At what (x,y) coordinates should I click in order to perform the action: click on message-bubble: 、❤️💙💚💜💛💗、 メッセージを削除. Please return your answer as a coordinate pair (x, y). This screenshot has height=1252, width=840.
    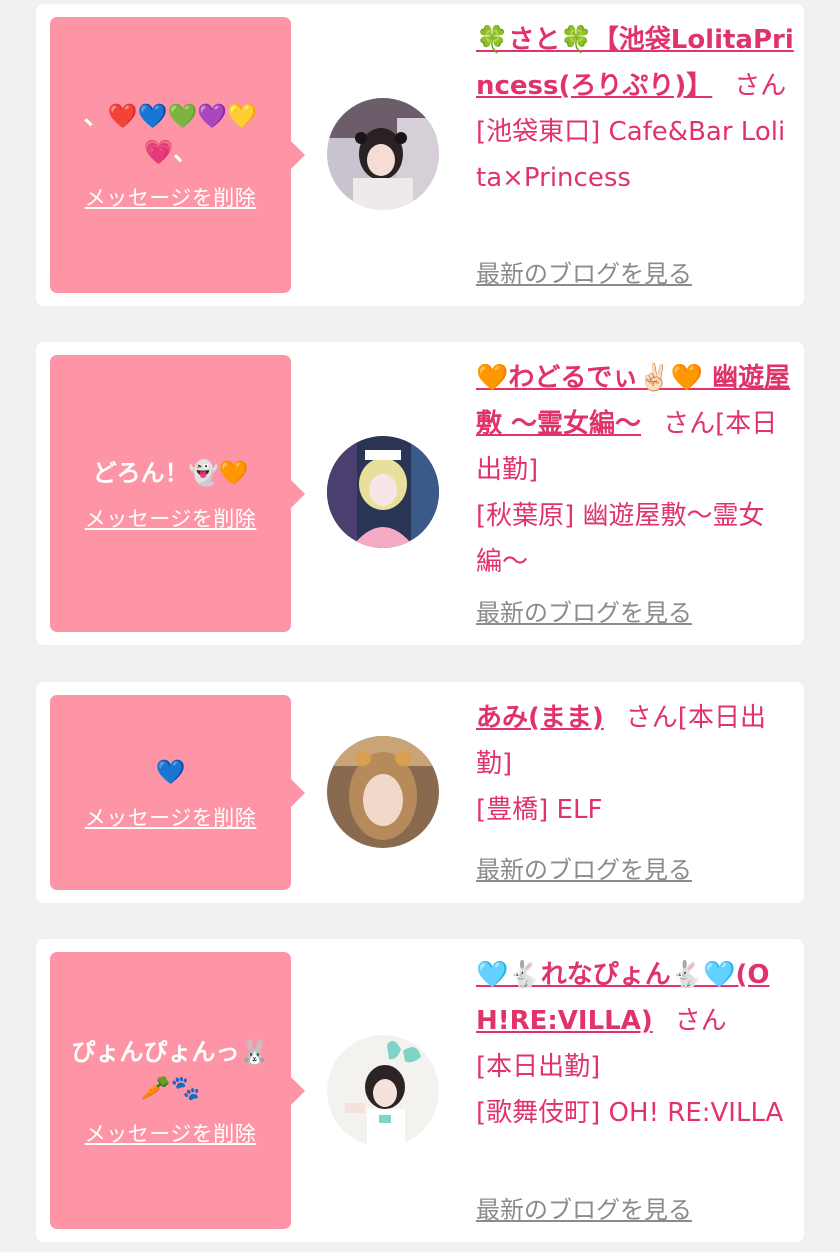
    Looking at the image, I should click on (177, 155).